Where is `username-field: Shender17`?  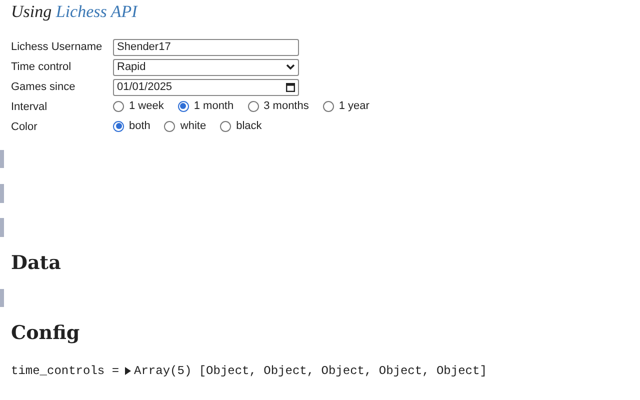 username-field: Shender17 is located at coordinates (206, 47).